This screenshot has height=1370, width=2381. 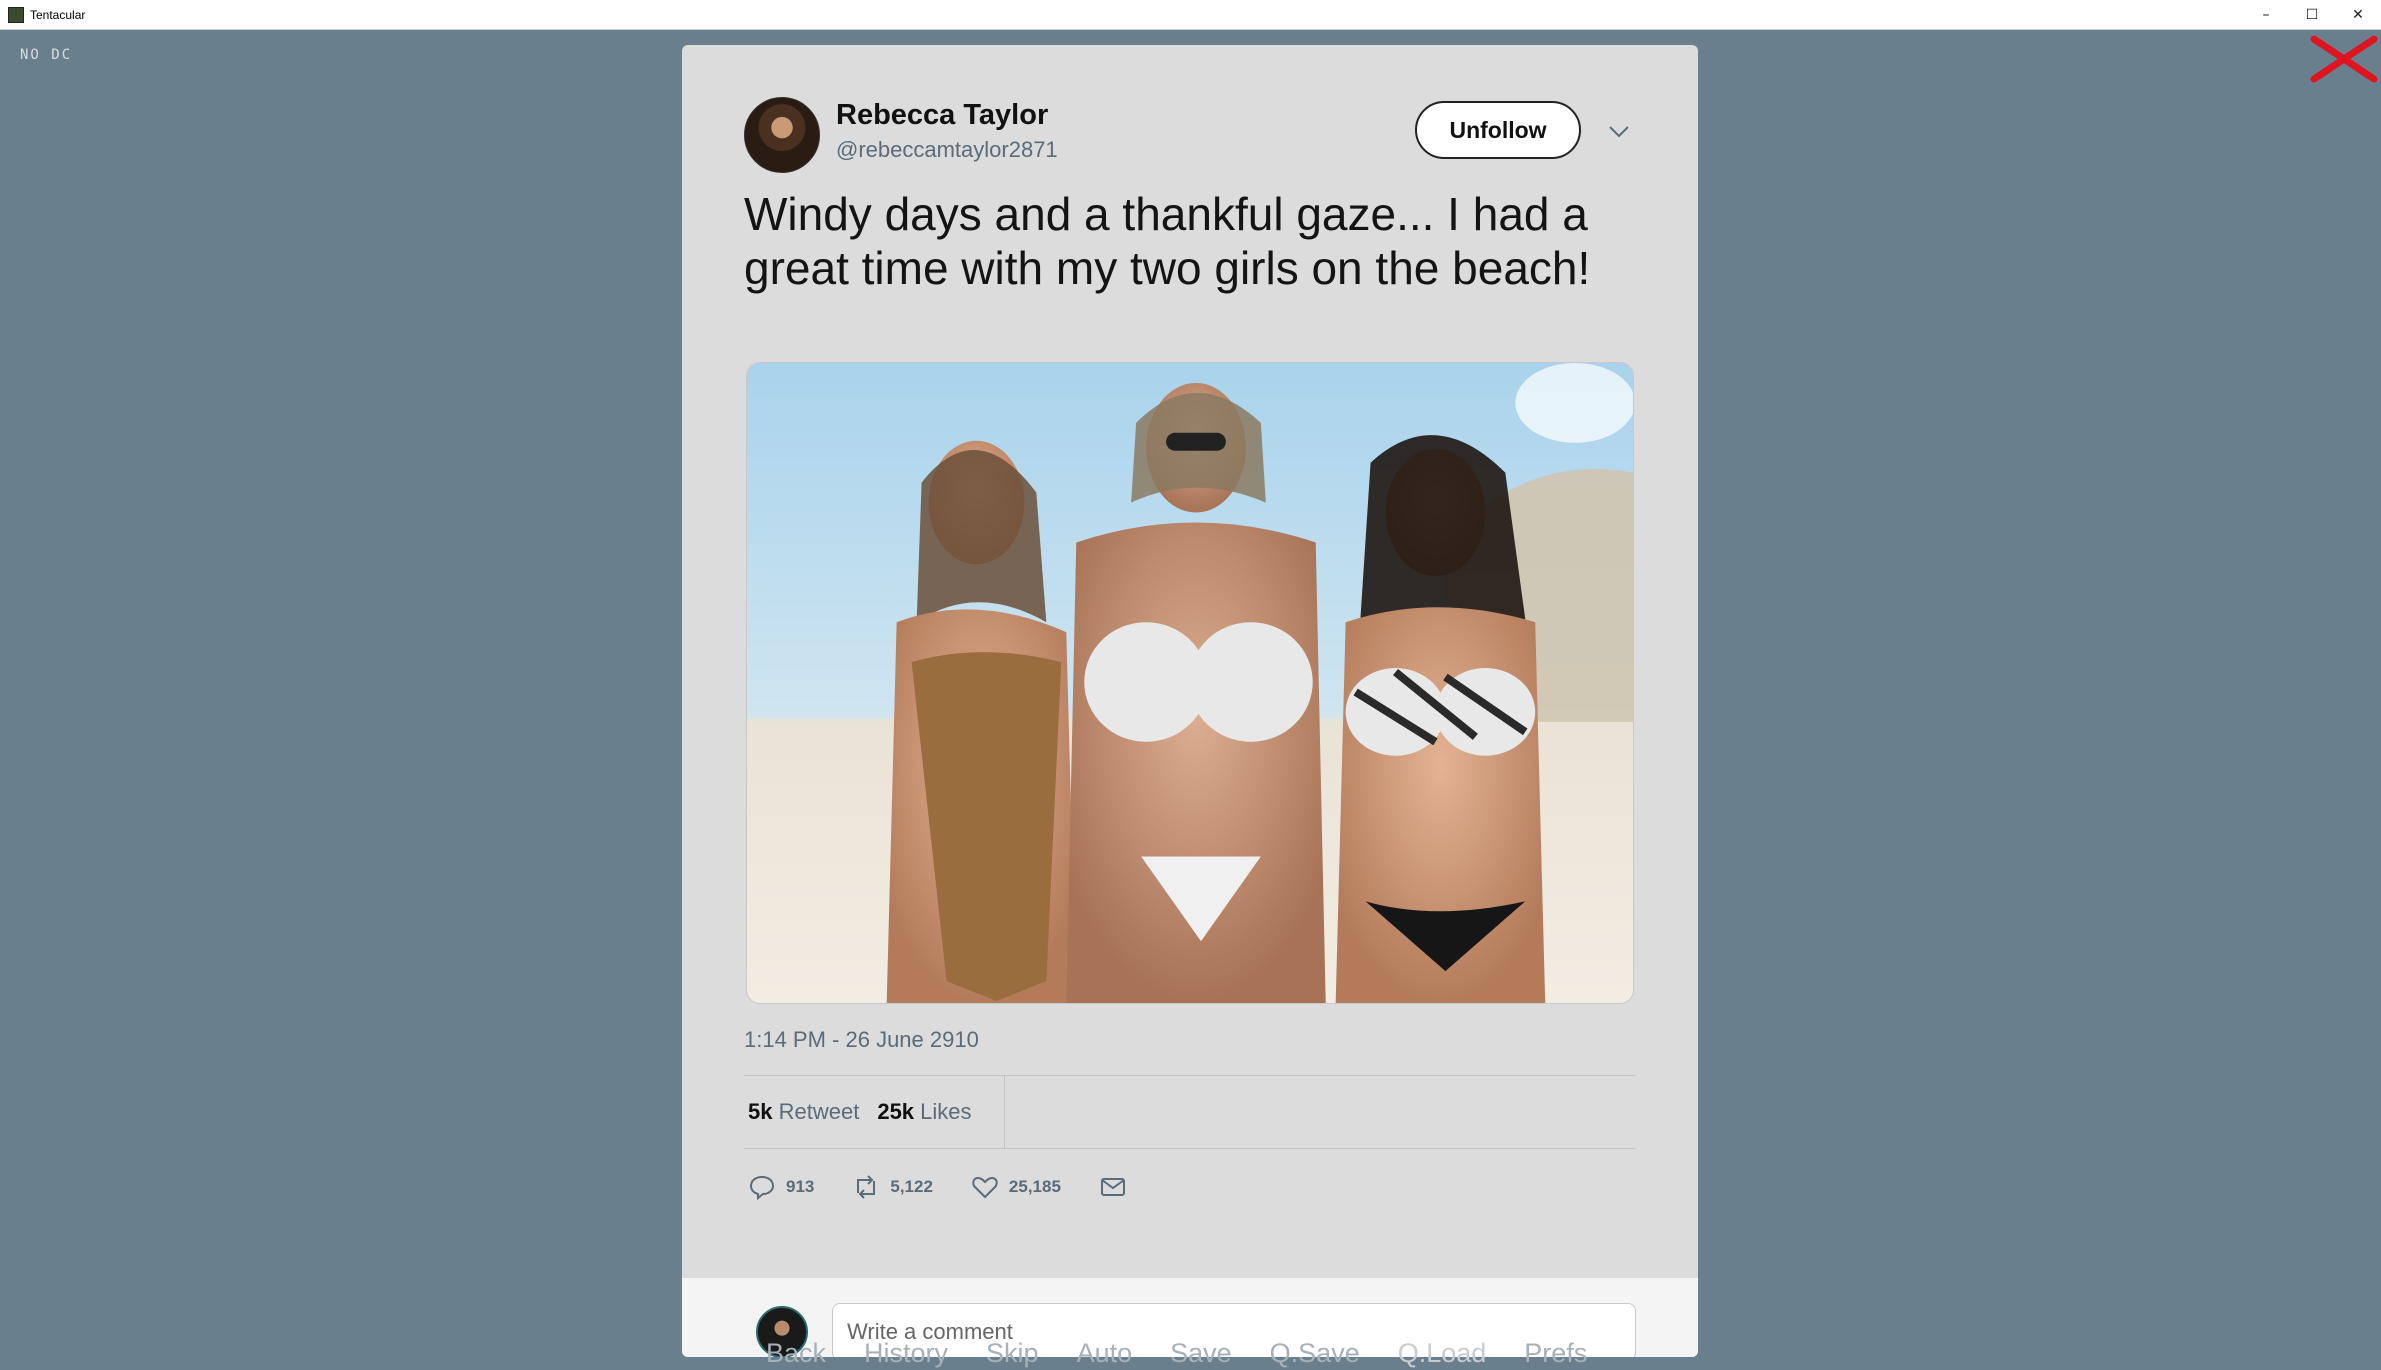 I want to click on like-button: 25,185, so click(x=1016, y=1187).